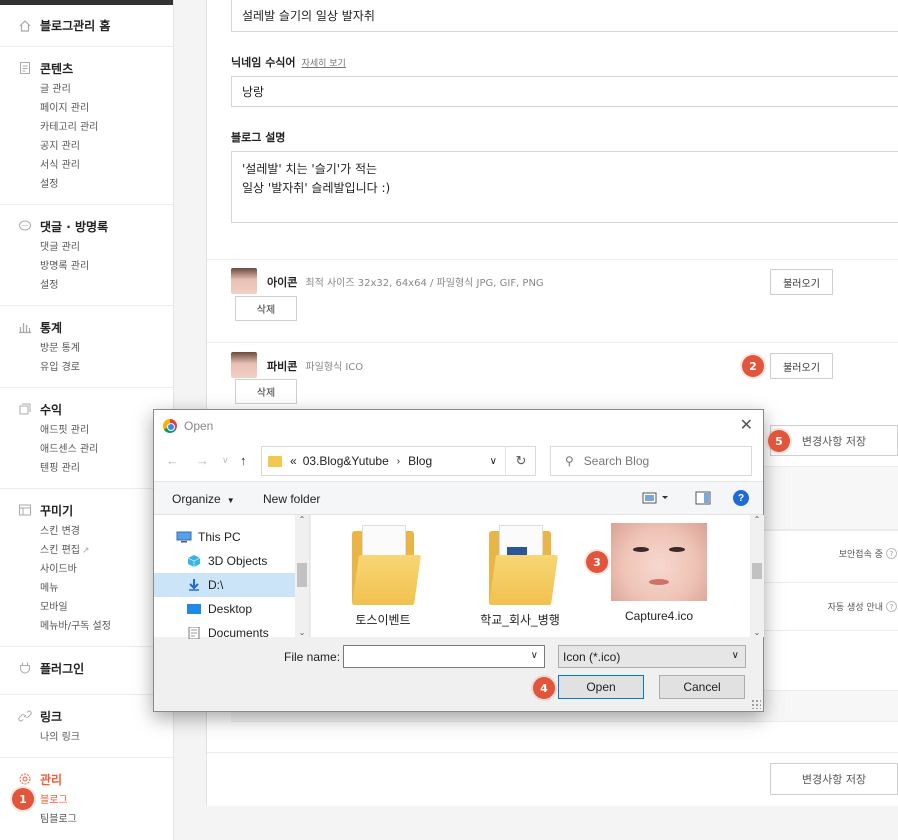 This screenshot has width=898, height=840. What do you see at coordinates (266, 308) in the screenshot?
I see `icon-delete-button: 삭제` at bounding box center [266, 308].